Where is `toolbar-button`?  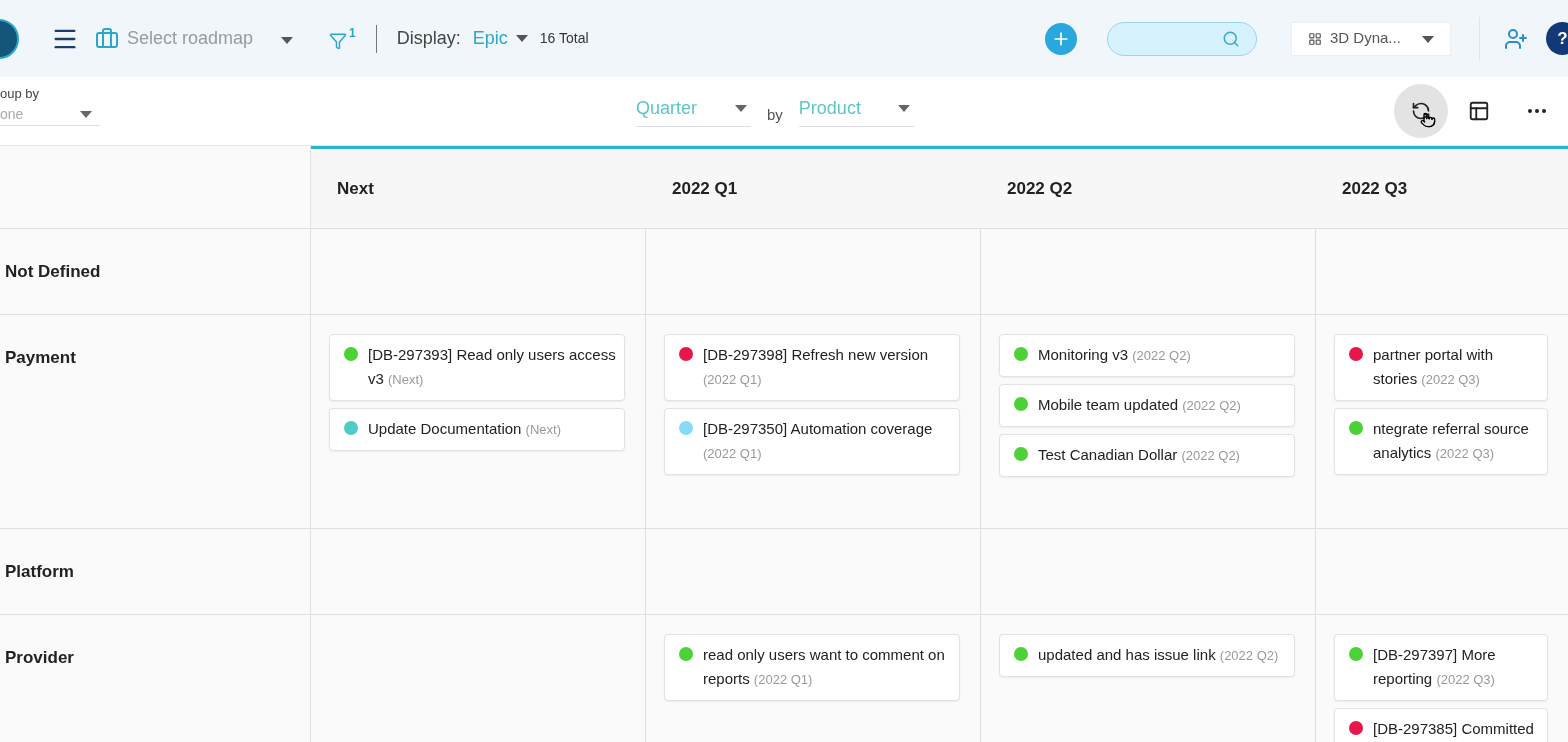 toolbar-button is located at coordinates (1421, 111).